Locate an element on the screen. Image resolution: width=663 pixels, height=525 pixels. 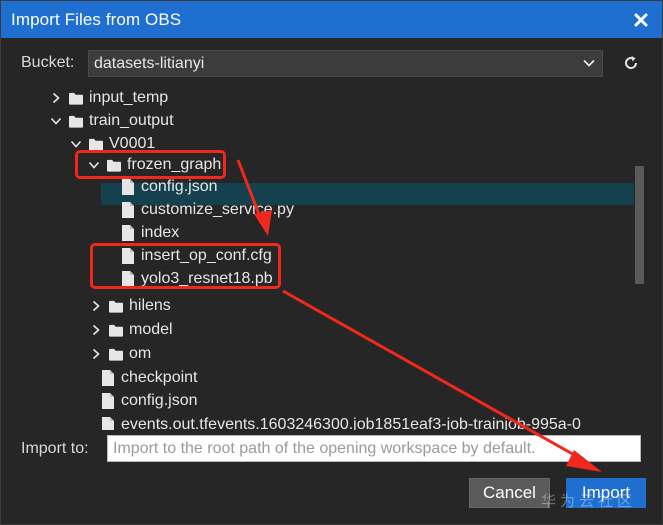
dialog-title: Import Files from OBS is located at coordinates (96, 19).